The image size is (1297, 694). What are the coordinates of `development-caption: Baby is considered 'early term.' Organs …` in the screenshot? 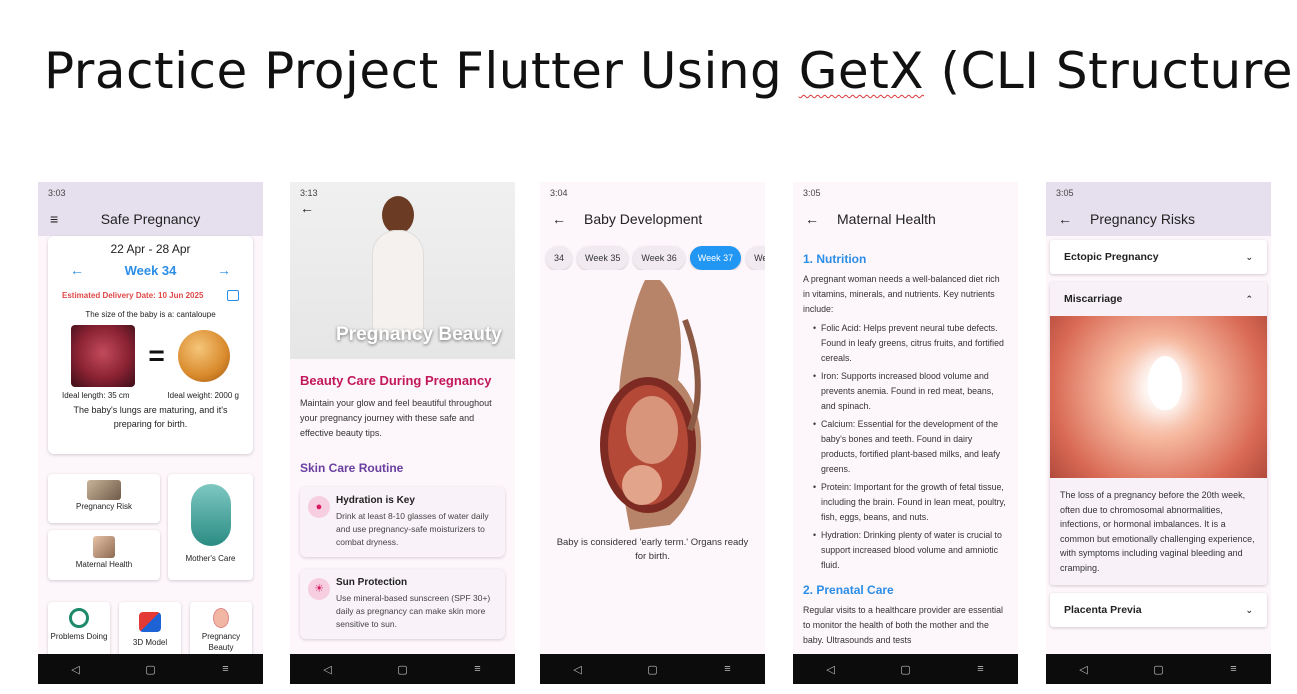 It's located at (652, 549).